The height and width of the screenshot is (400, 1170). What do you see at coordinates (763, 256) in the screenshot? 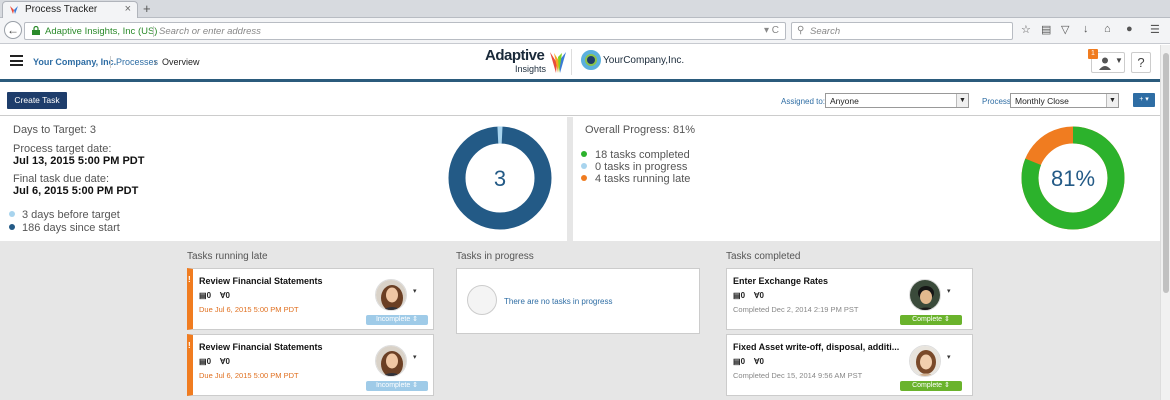
I see `completed-column-title: Tasks completed` at bounding box center [763, 256].